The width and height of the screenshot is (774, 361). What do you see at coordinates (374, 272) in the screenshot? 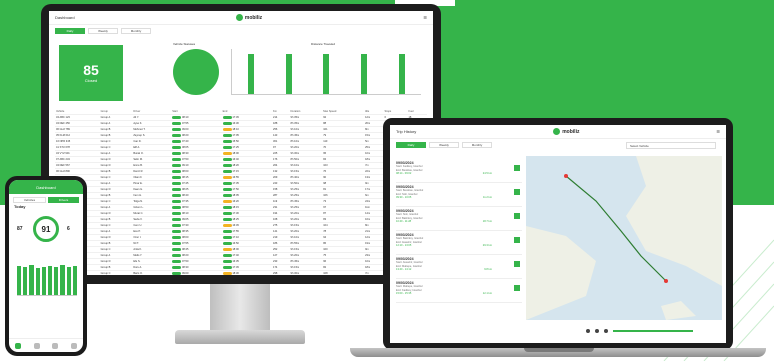
I see `table-cell: 7m` at bounding box center [374, 272].